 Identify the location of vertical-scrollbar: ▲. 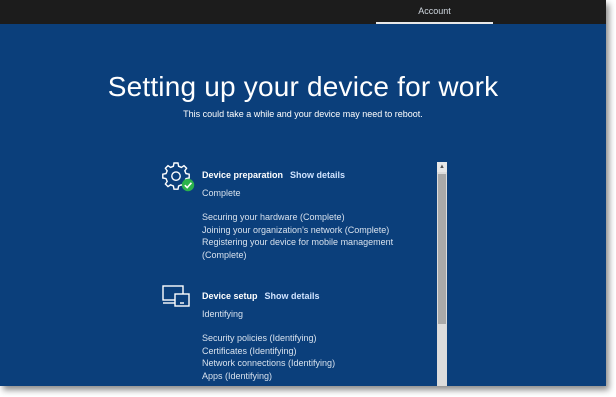
(442, 274).